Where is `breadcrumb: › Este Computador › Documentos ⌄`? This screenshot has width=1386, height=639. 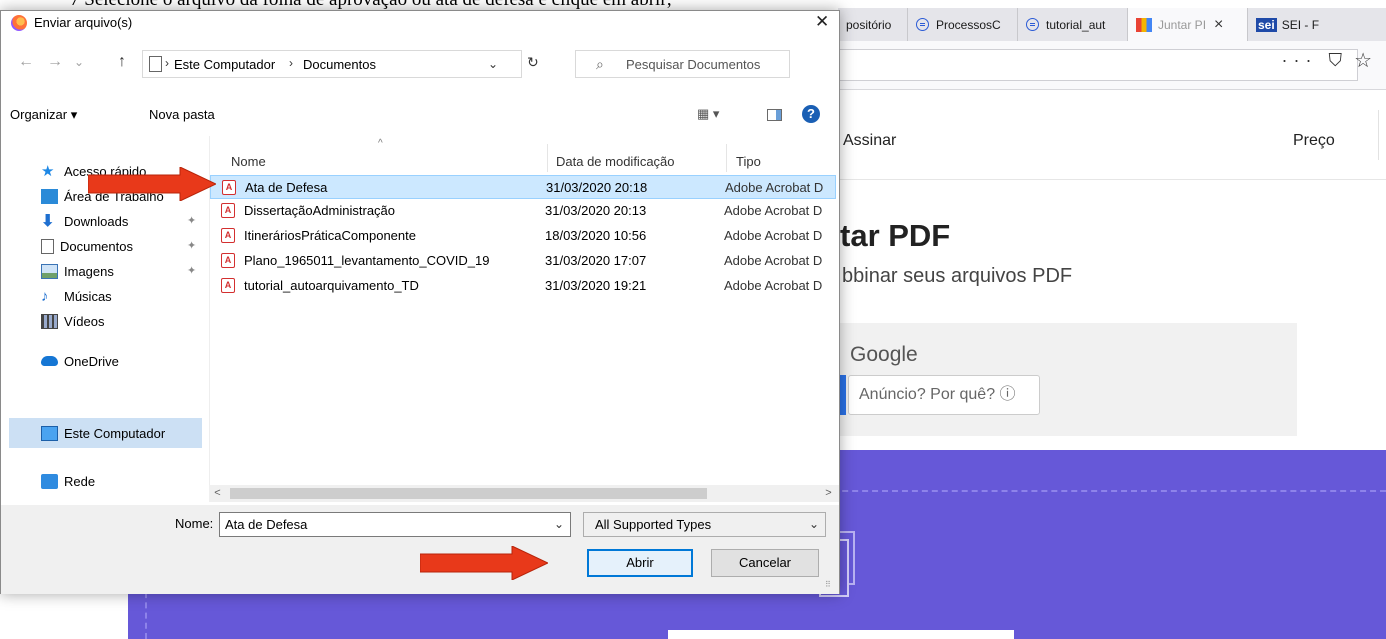 breadcrumb: › Este Computador › Documentos ⌄ is located at coordinates (332, 64).